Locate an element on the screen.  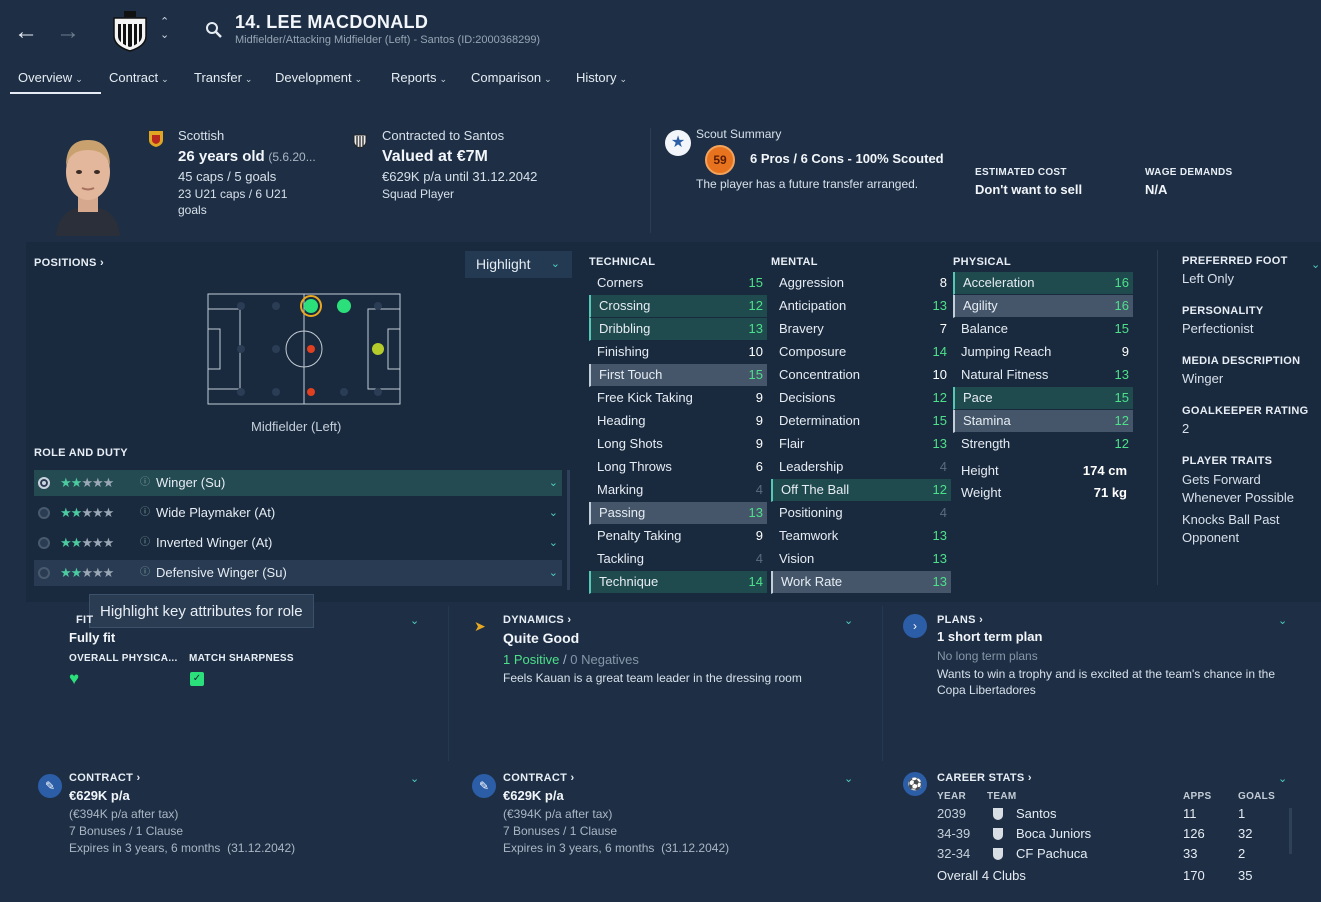
role-name: Wide Playmaker (At) is located at coordinates (216, 512).